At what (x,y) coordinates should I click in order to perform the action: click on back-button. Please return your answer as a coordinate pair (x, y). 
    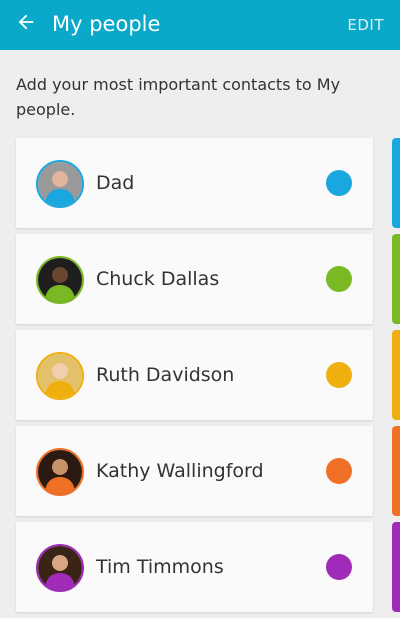
    Looking at the image, I should click on (26, 24).